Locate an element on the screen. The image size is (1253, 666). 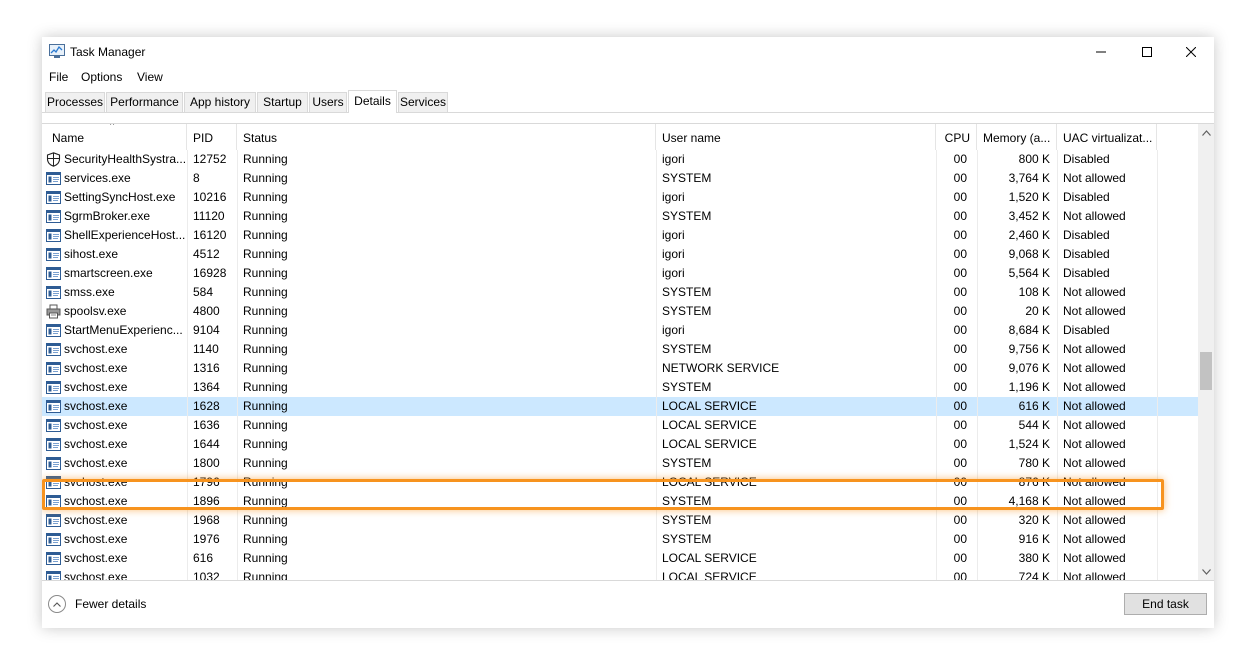
cell-memory: 544 K is located at coordinates (1034, 425).